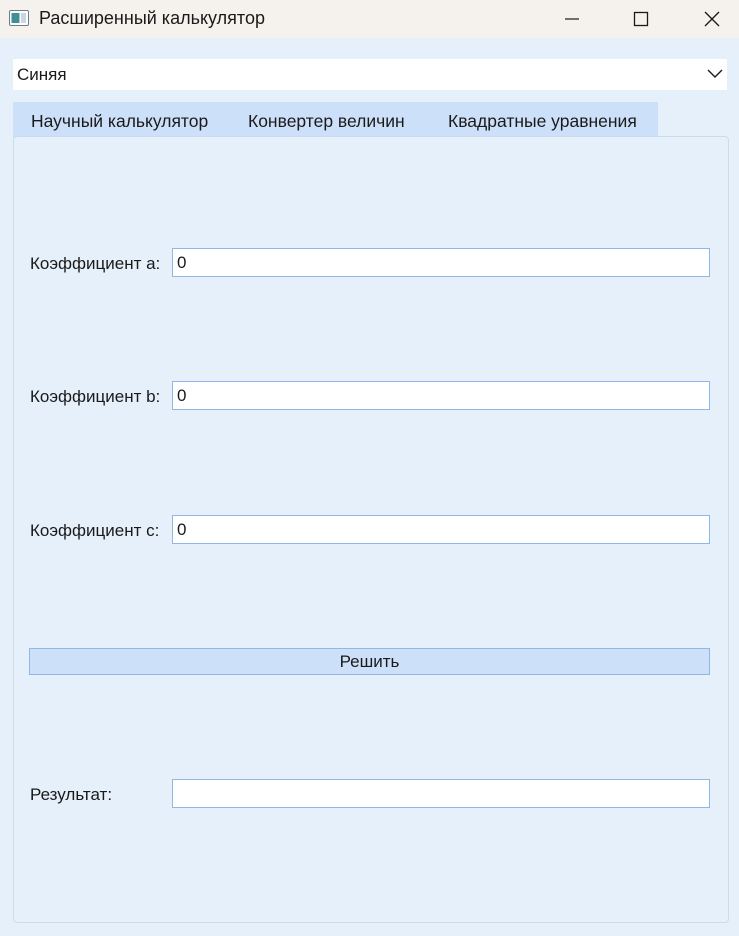 The width and height of the screenshot is (739, 936). I want to click on maximize-icon, so click(641, 19).